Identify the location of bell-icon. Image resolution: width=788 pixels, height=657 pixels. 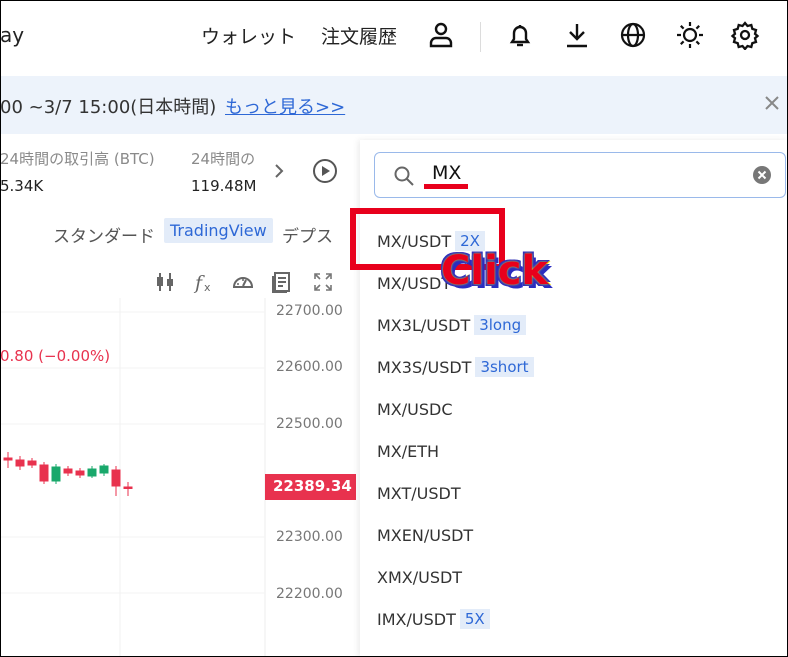
(520, 35).